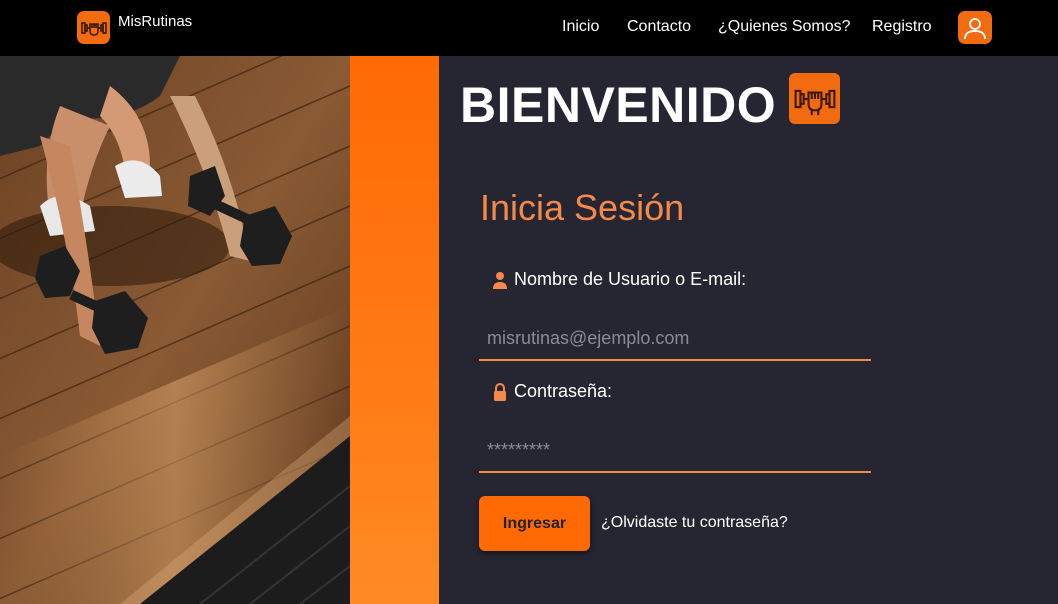  I want to click on nav-link-inicio: Inicio, so click(580, 27).